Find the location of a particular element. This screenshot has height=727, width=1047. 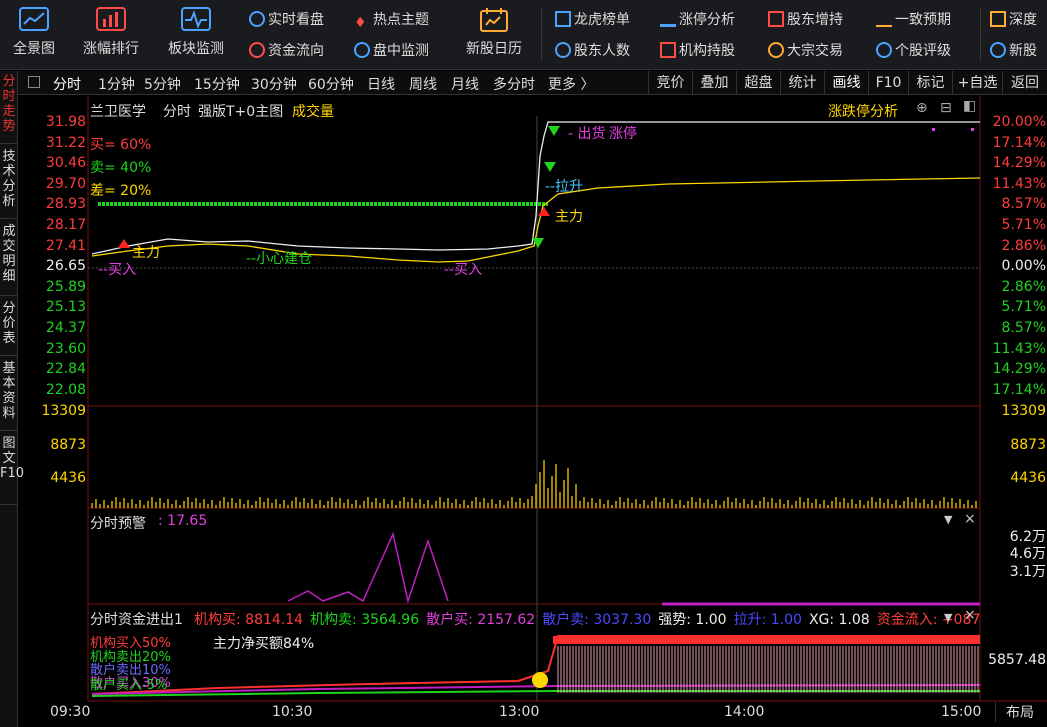

panel-toggle-icon is located at coordinates (34, 82).